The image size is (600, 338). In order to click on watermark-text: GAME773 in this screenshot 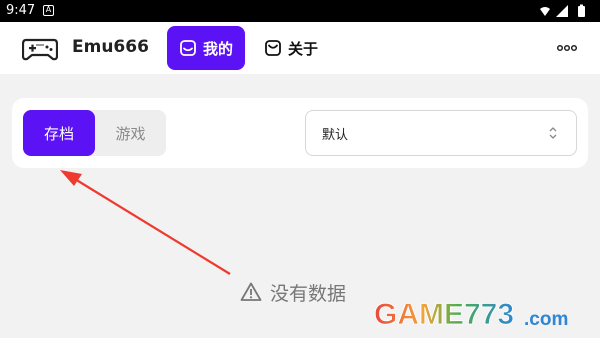, I will do `click(444, 314)`.